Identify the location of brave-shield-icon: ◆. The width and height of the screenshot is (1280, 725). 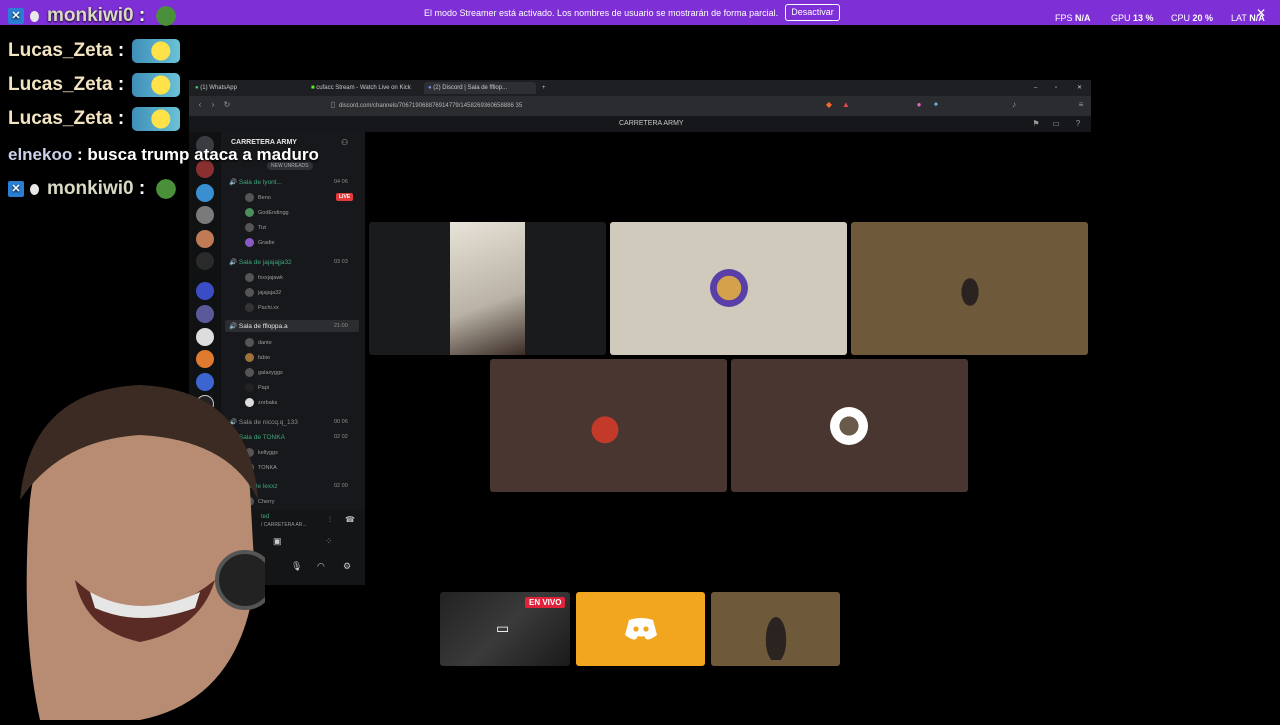
(829, 105).